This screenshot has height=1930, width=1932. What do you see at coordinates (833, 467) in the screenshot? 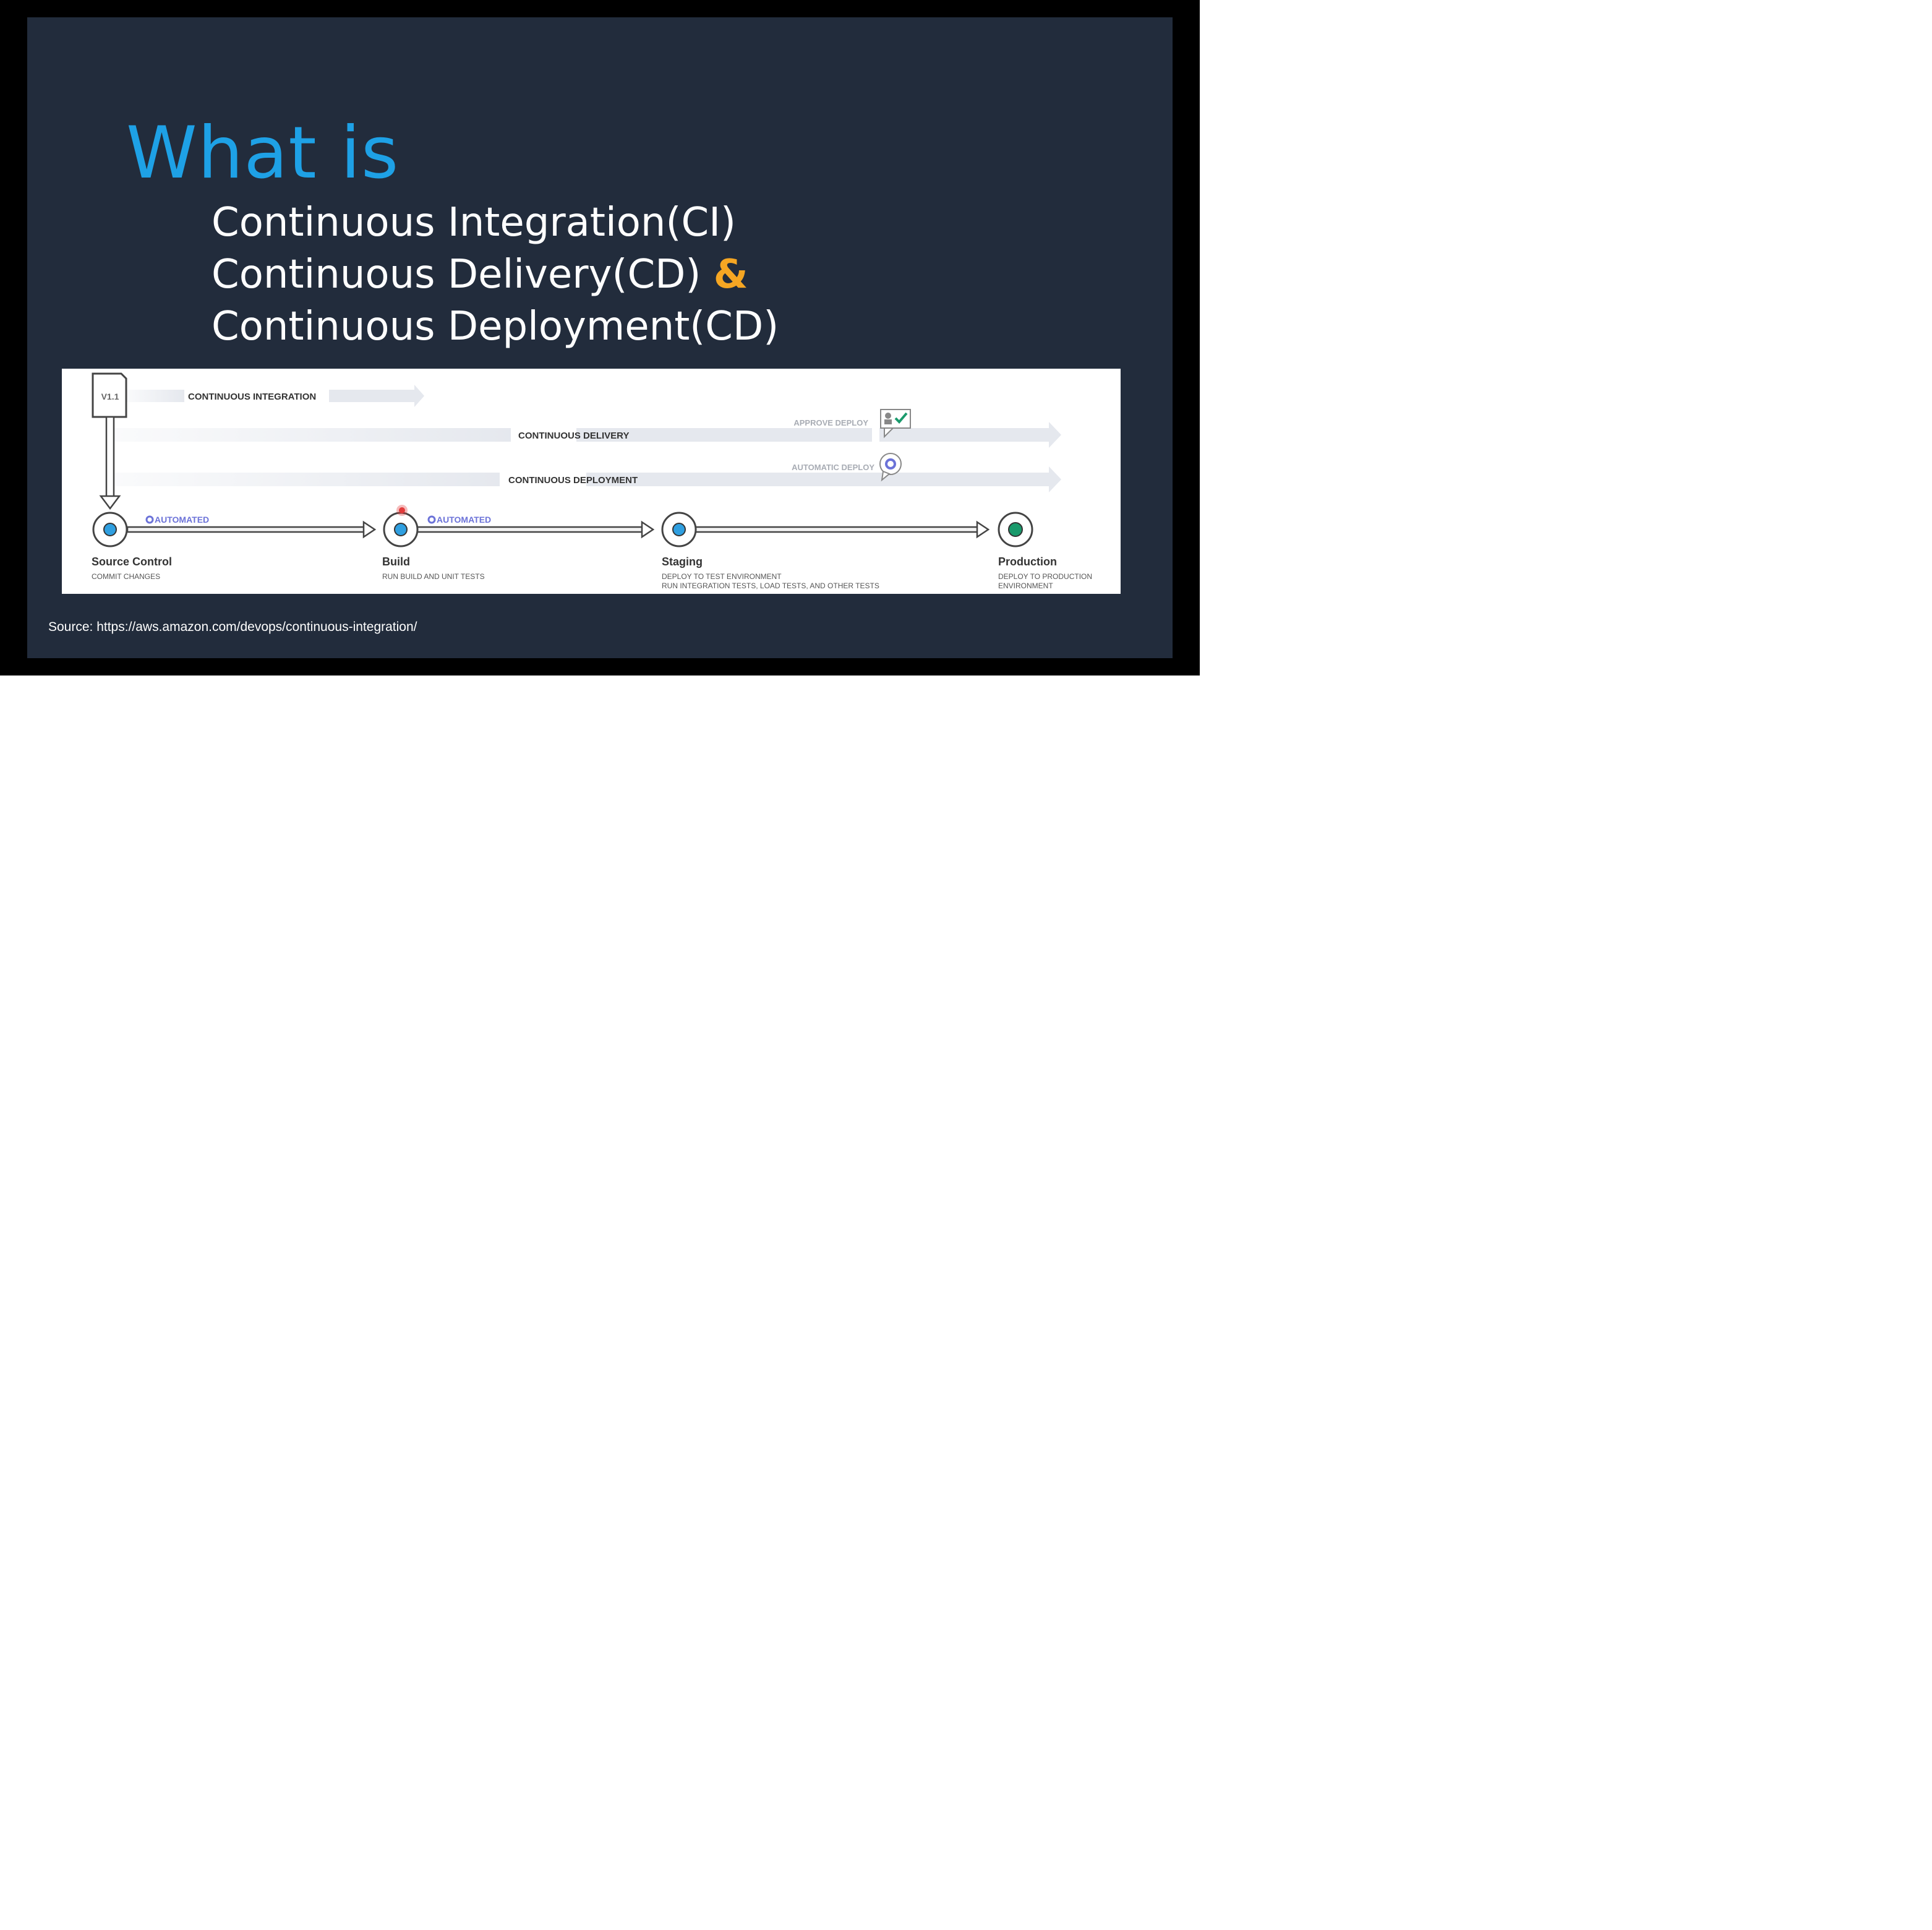
I see `automatic-deploy-label: AUTOMATIC DEPLOY` at bounding box center [833, 467].